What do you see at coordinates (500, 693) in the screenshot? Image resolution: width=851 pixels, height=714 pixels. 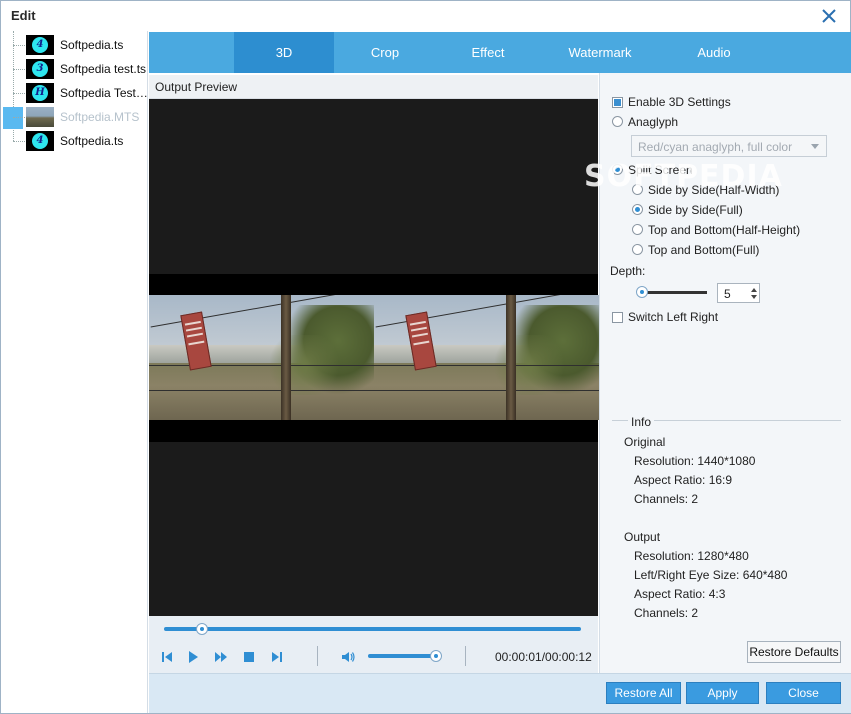 I see `dialog-footer: Restore All Apply Close` at bounding box center [500, 693].